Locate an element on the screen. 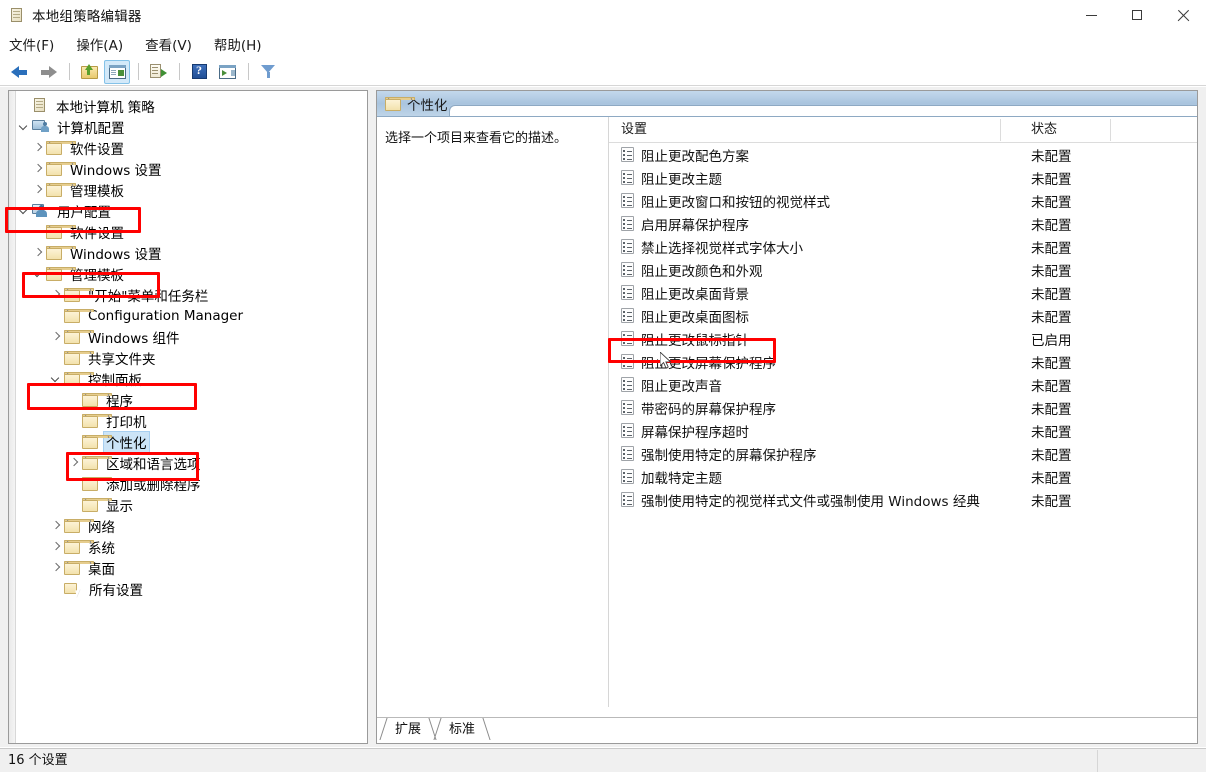 The height and width of the screenshot is (772, 1206). settings-row-name: 阻止更改窗口和按钮的视觉样式 is located at coordinates (735, 202).